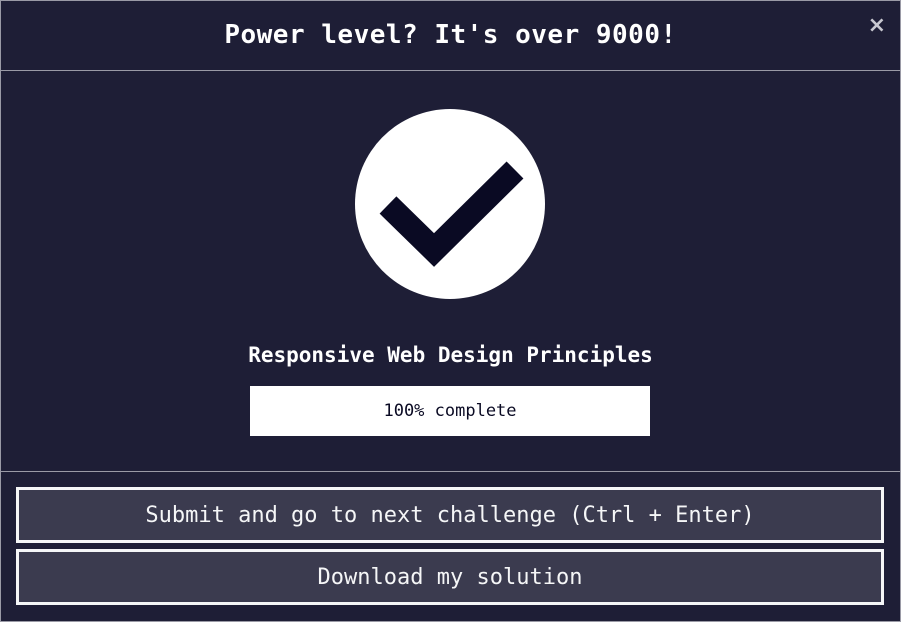 Image resolution: width=901 pixels, height=622 pixels. I want to click on progress-label: 100% complete, so click(450, 411).